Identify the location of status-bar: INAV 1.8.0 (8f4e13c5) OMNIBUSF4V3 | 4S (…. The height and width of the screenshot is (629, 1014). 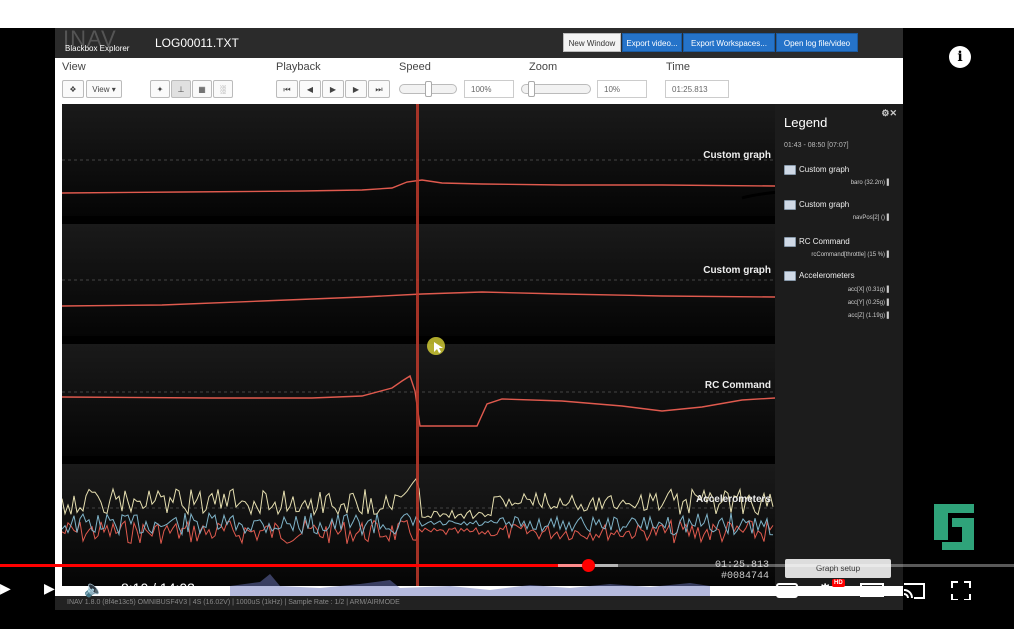
(479, 603).